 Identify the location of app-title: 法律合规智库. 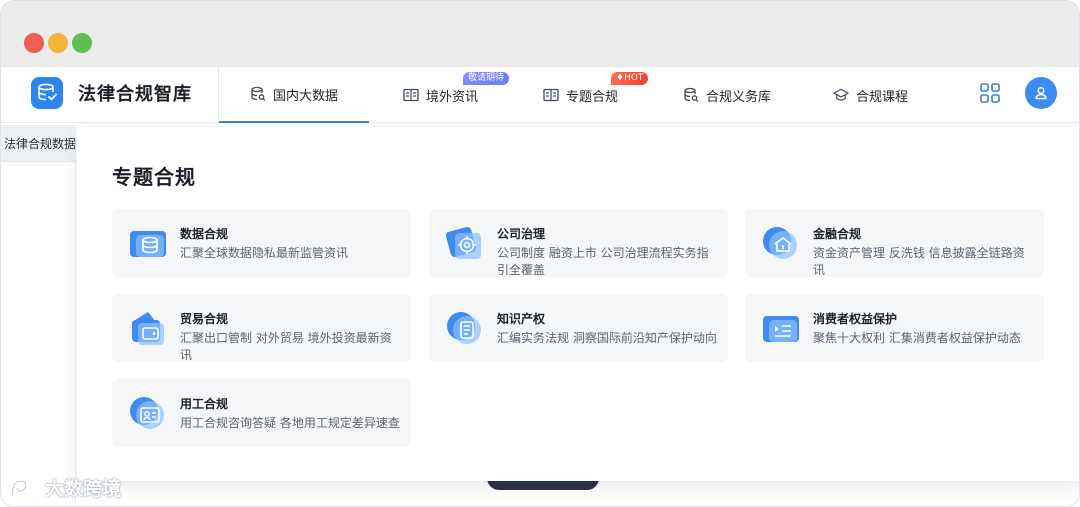
(135, 94).